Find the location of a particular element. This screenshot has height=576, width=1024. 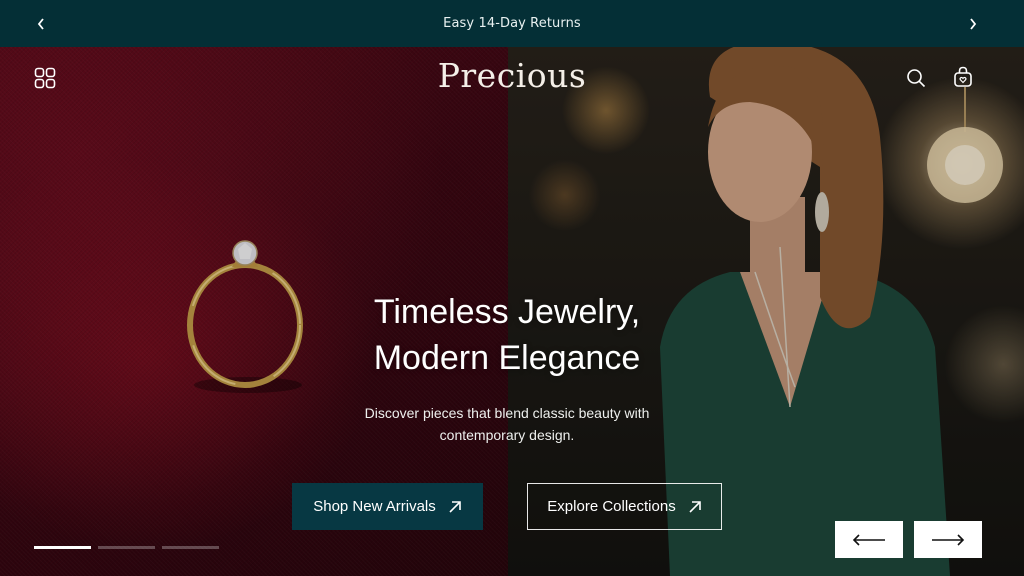

shopping-bag-icon is located at coordinates (963, 76).